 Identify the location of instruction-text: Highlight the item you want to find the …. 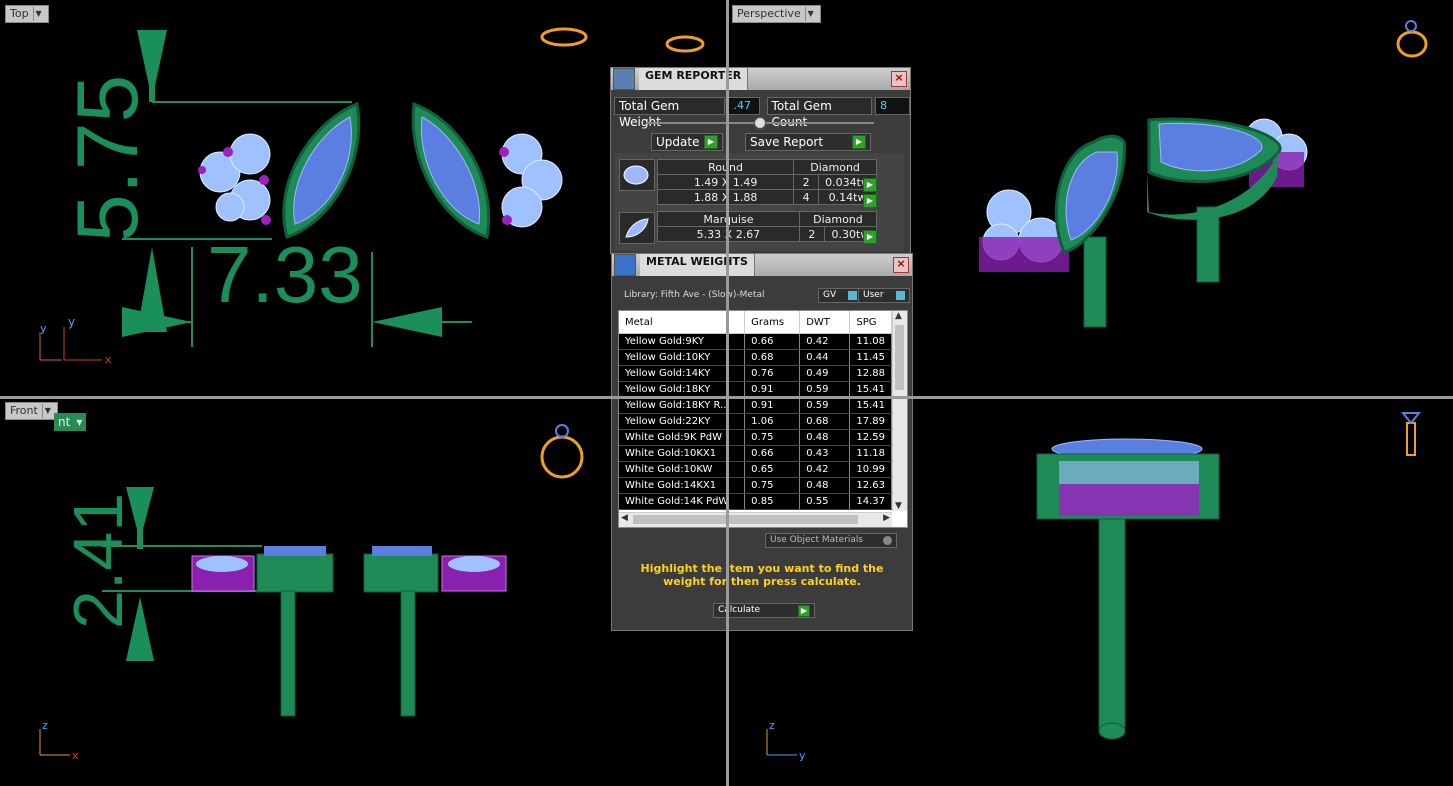
(762, 575).